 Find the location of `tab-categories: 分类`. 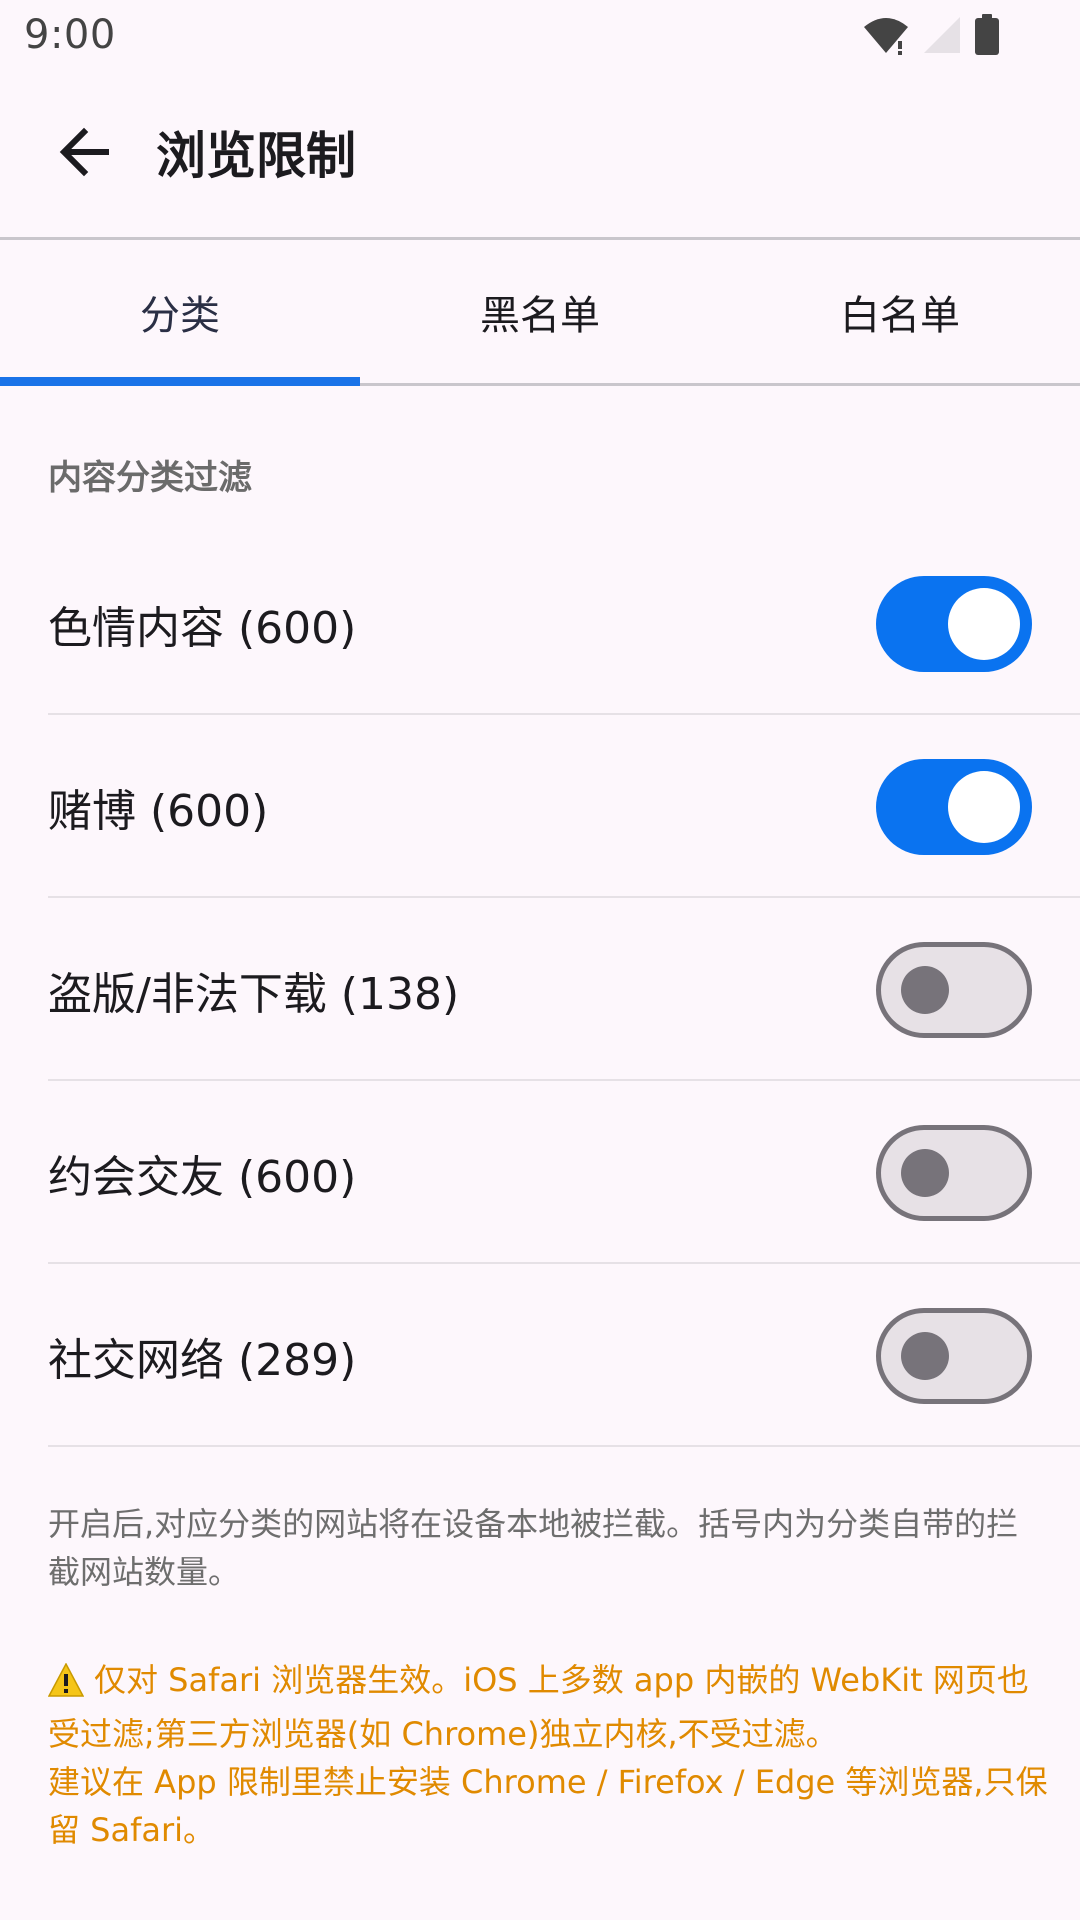

tab-categories: 分类 is located at coordinates (180, 313).